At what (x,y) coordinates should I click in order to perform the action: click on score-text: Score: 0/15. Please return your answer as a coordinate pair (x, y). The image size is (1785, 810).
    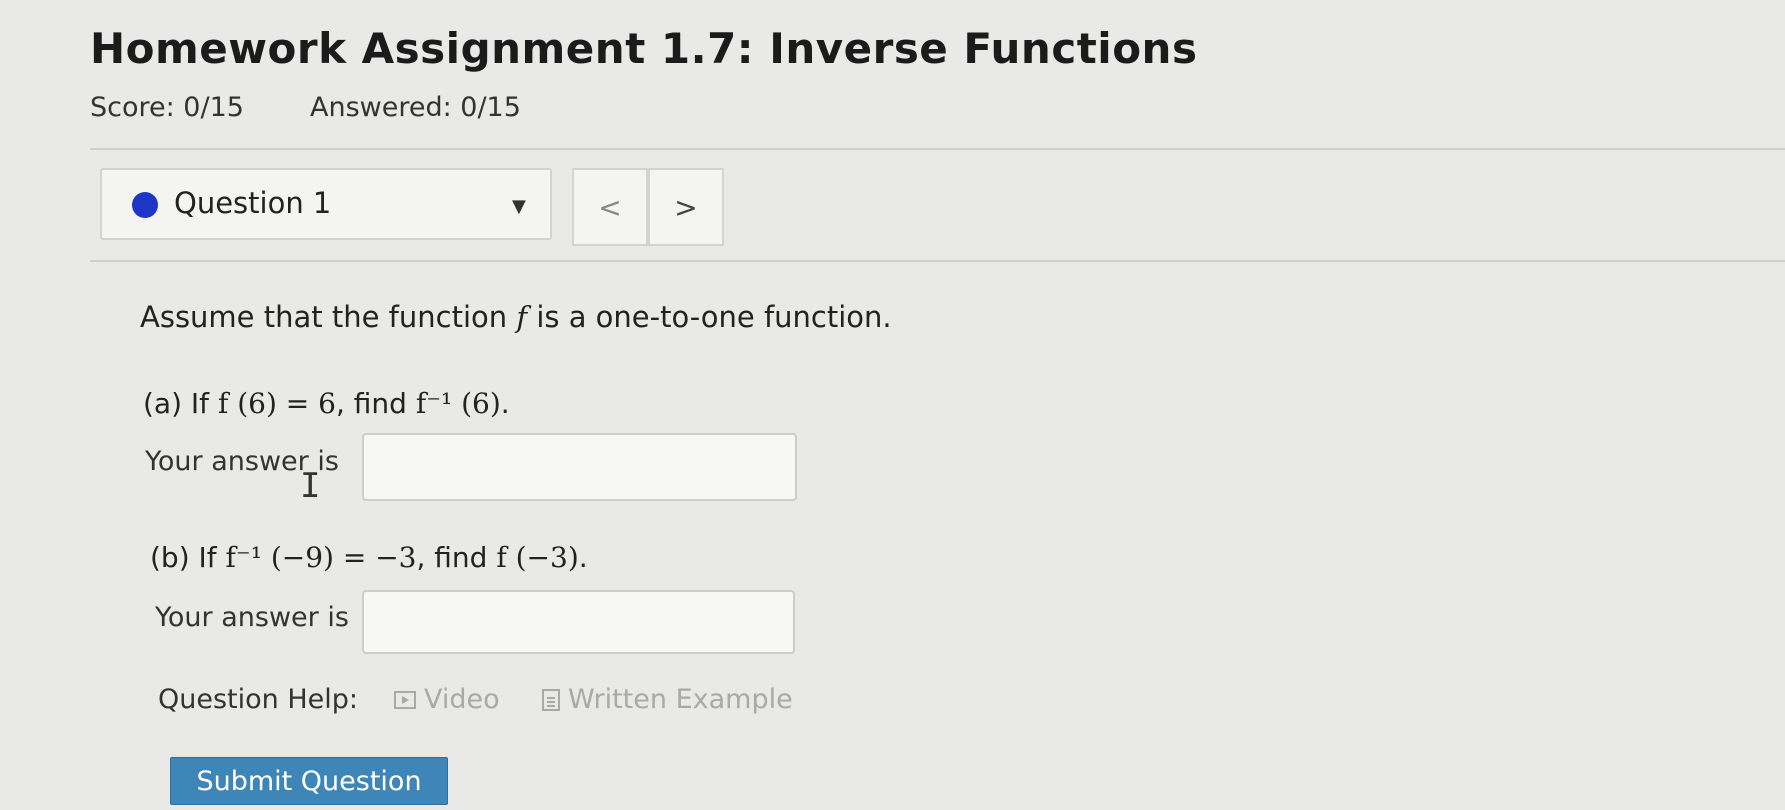
    Looking at the image, I should click on (167, 107).